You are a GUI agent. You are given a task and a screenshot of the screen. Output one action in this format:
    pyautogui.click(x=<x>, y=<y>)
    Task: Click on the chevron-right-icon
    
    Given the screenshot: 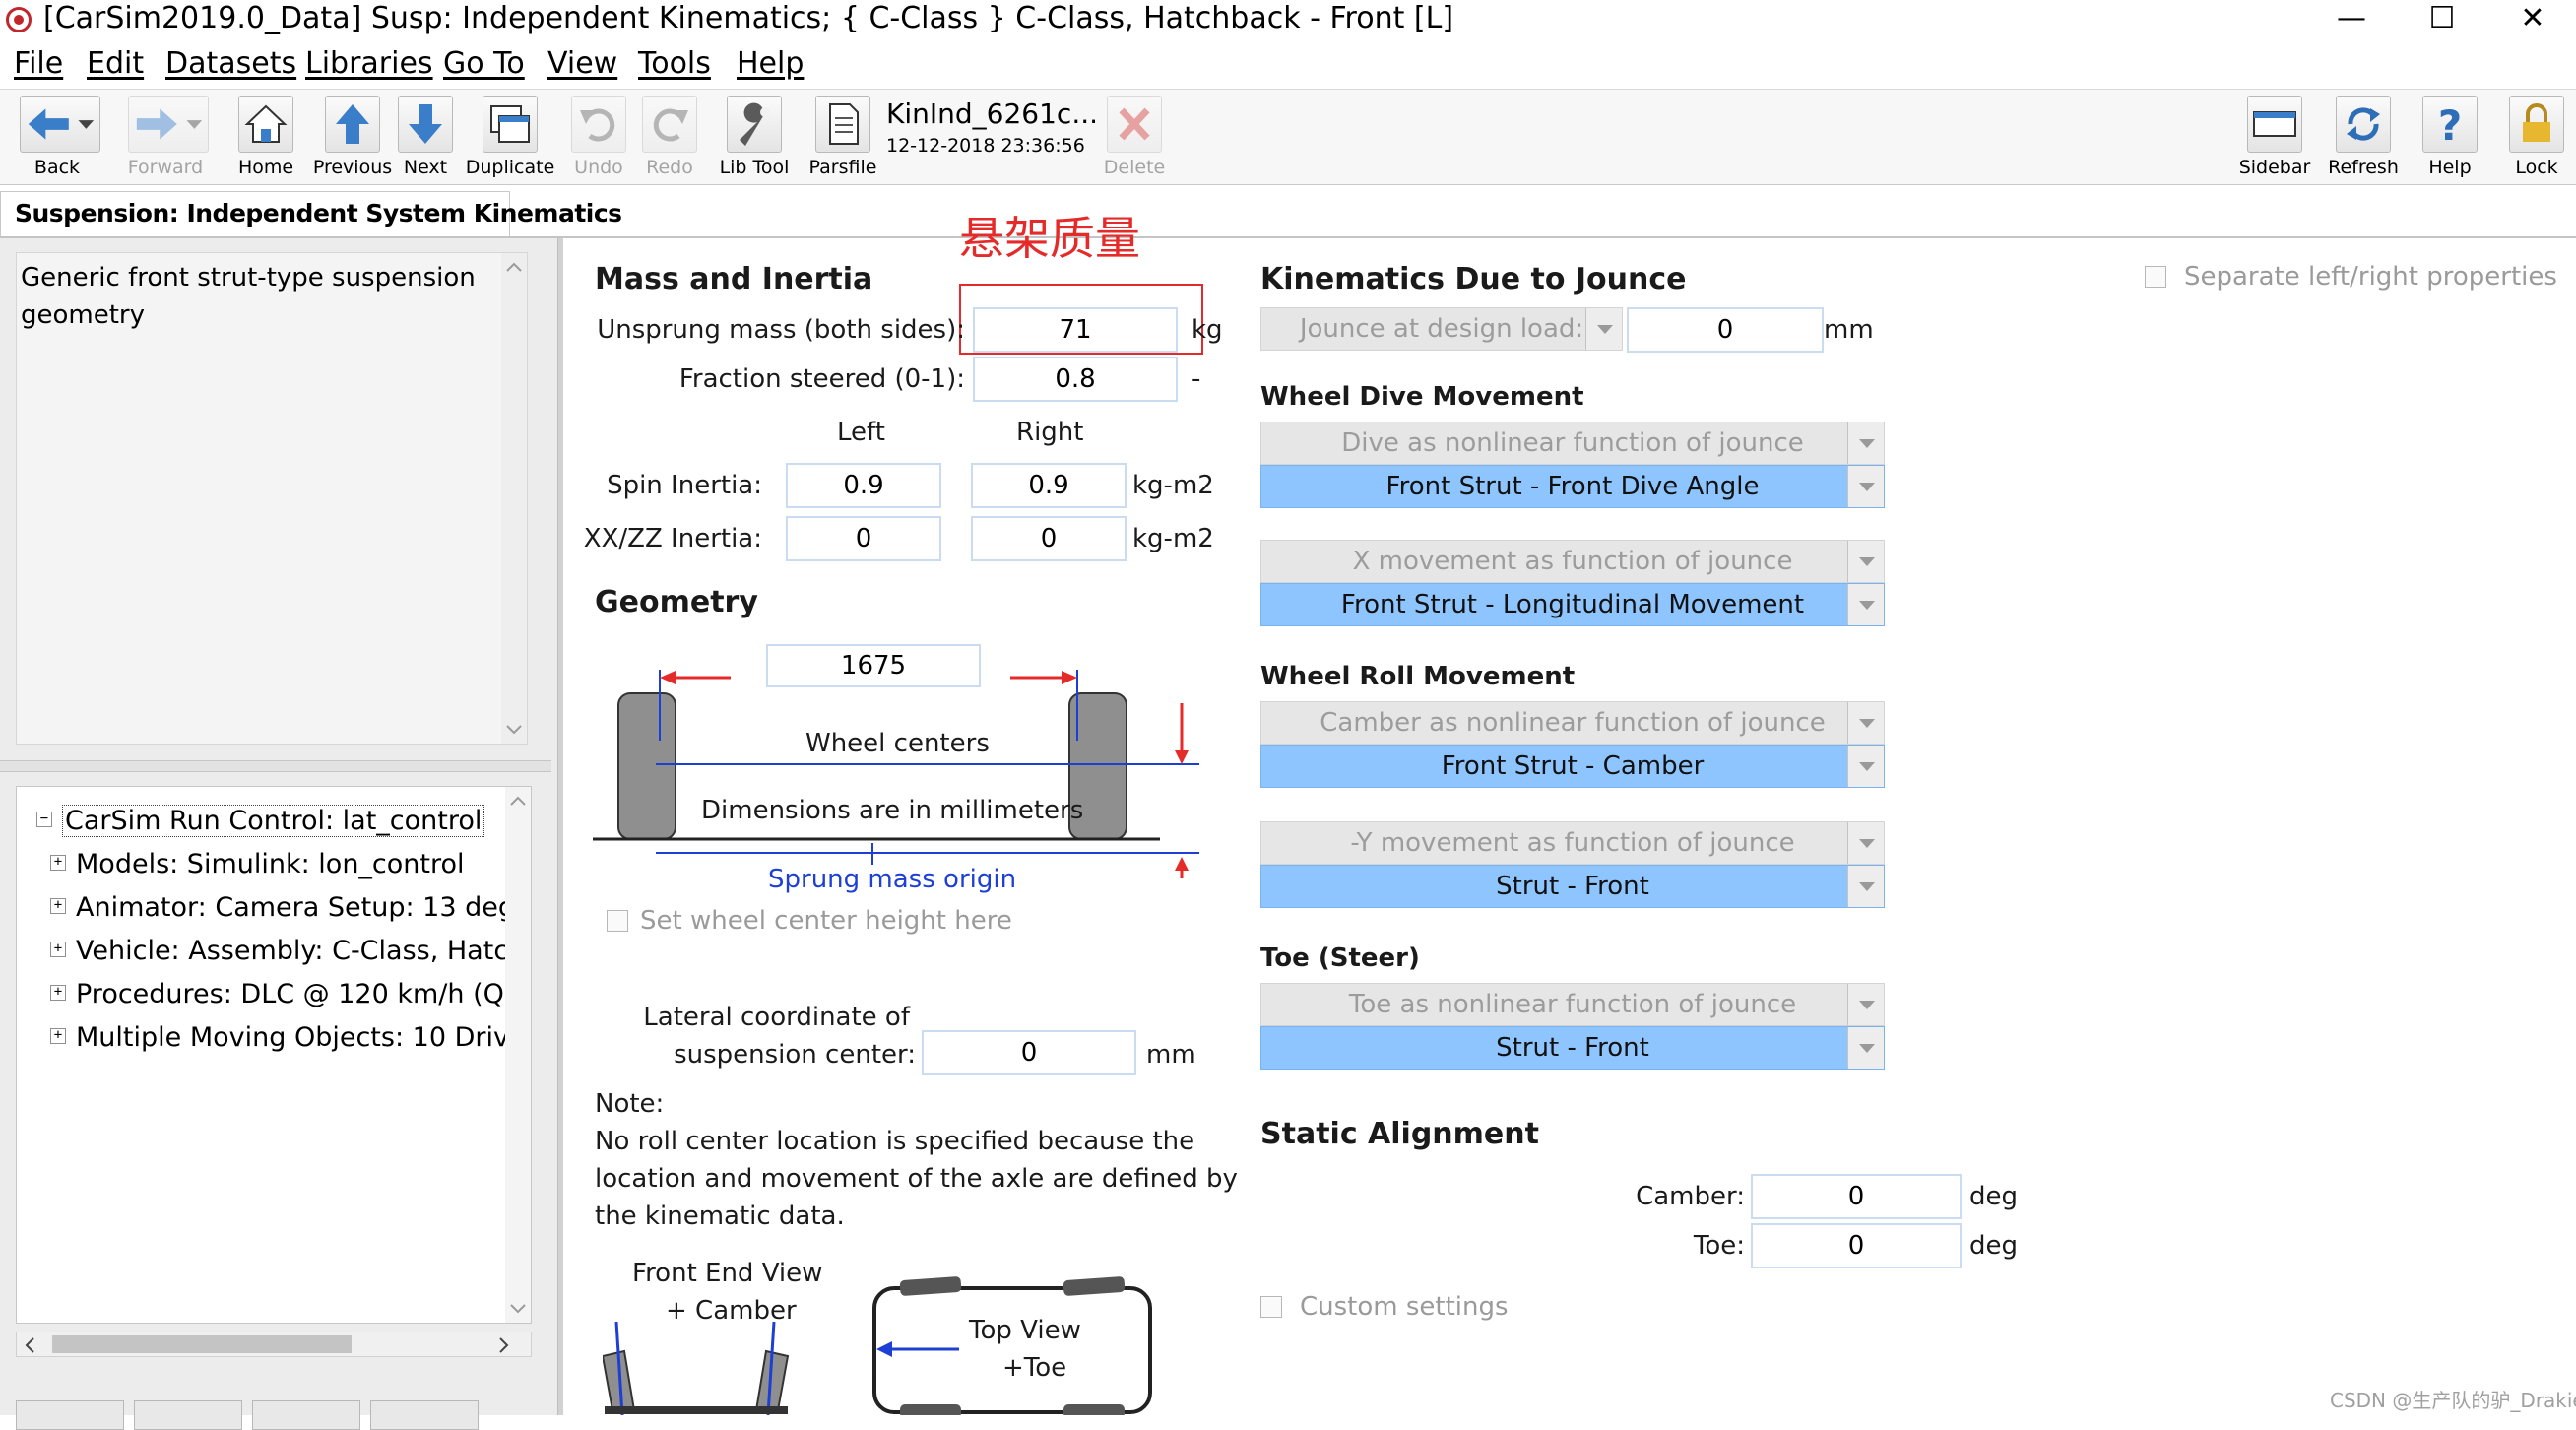 What is the action you would take?
    pyautogui.click(x=504, y=1345)
    